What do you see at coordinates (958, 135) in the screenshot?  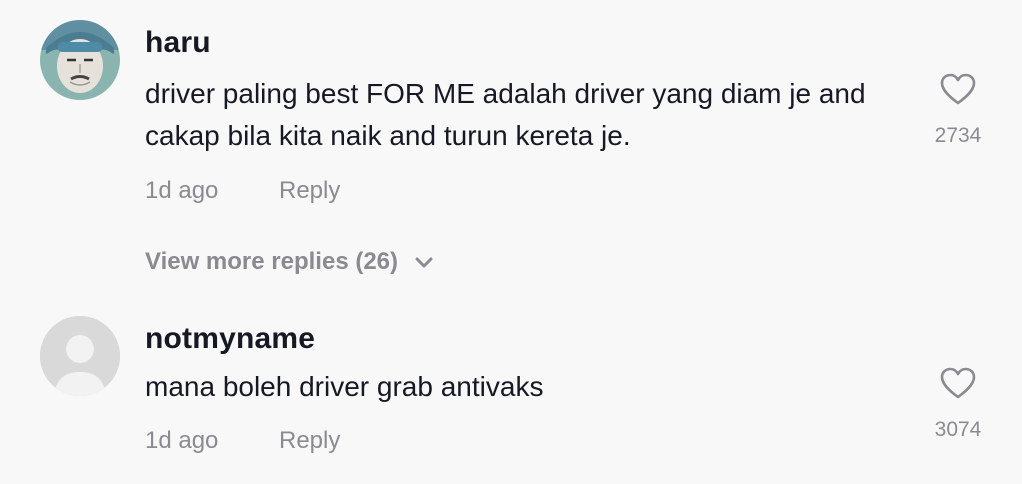 I see `like-count: 2734` at bounding box center [958, 135].